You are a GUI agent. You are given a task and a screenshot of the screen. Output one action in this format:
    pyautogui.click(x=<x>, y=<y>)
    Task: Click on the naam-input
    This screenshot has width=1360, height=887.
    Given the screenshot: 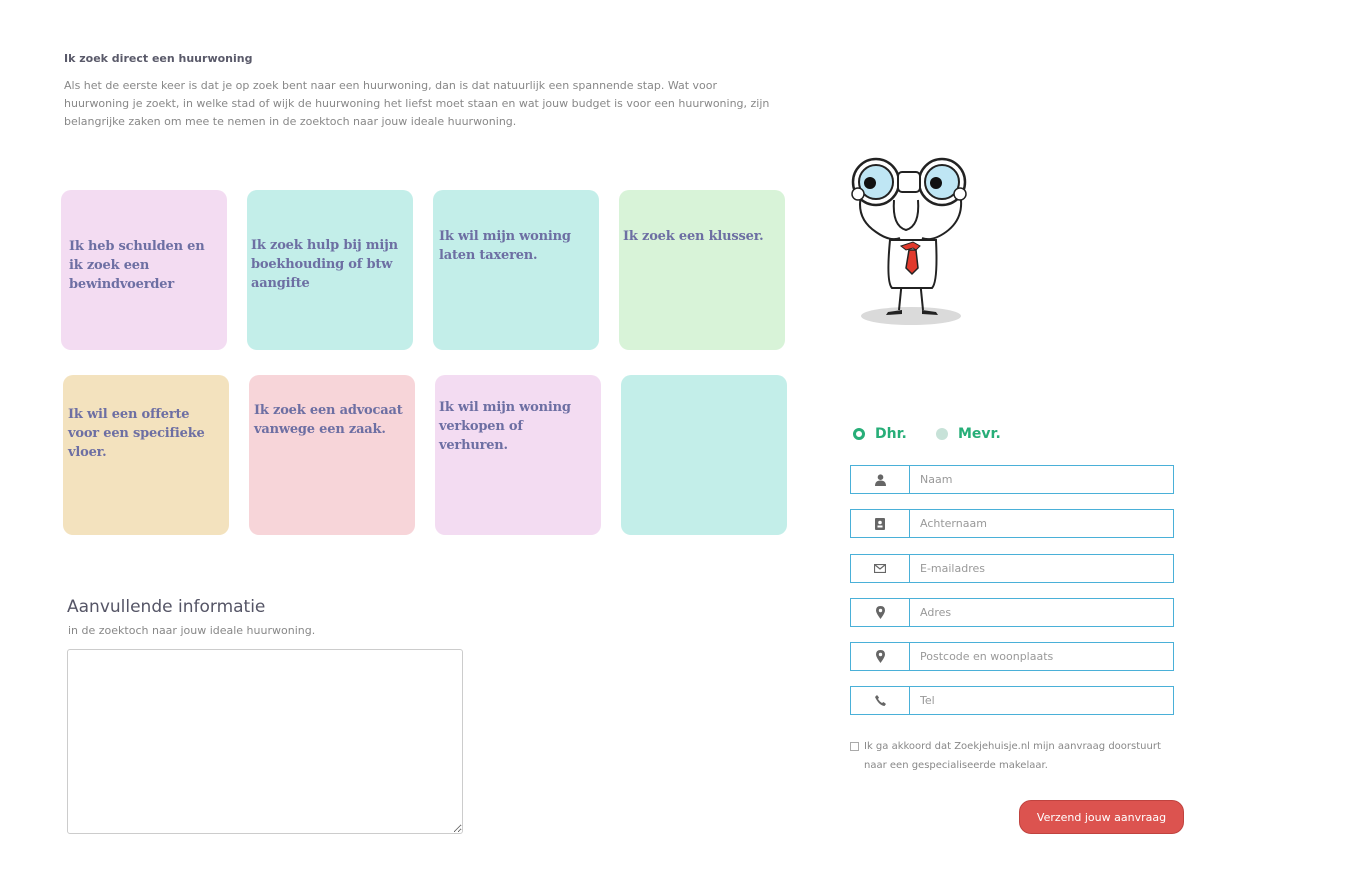 What is the action you would take?
    pyautogui.click(x=1041, y=479)
    